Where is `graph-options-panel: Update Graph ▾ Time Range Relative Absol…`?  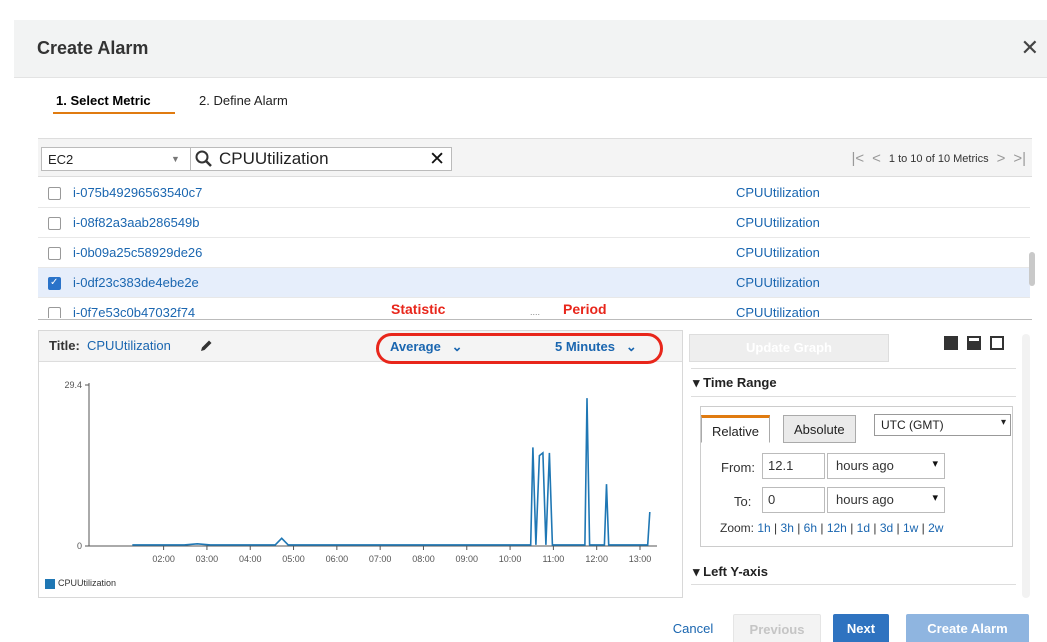
graph-options-panel: Update Graph ▾ Time Range Relative Absol… is located at coordinates (859, 464).